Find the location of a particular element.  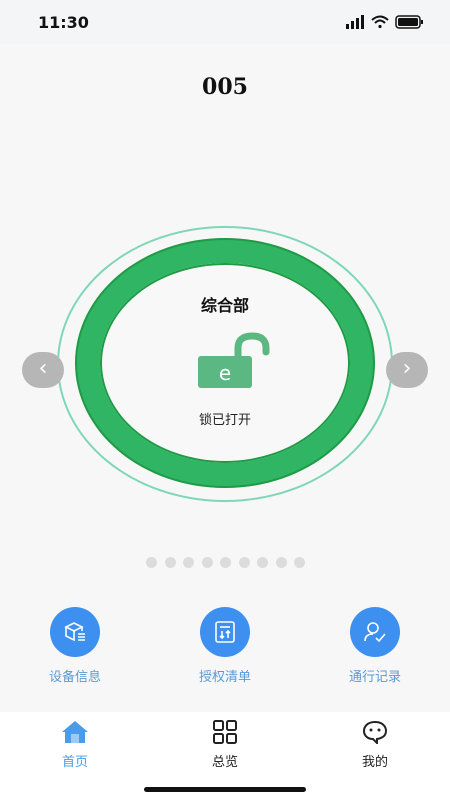

lock-status-text: 锁已打开 is located at coordinates (224, 420).